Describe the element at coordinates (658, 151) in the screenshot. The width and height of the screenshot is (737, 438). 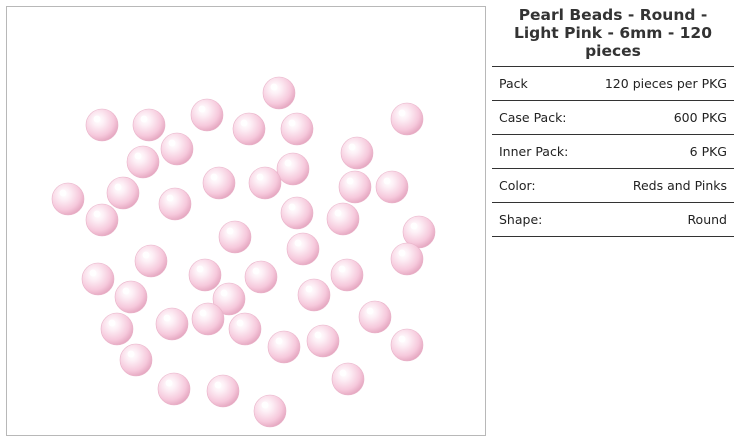
I see `spec-value: 6 PKG` at that location.